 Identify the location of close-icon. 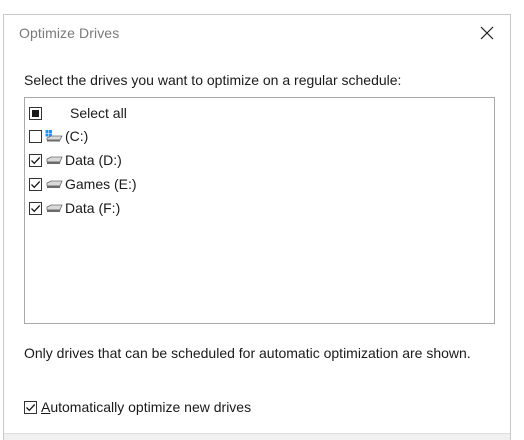
(487, 33).